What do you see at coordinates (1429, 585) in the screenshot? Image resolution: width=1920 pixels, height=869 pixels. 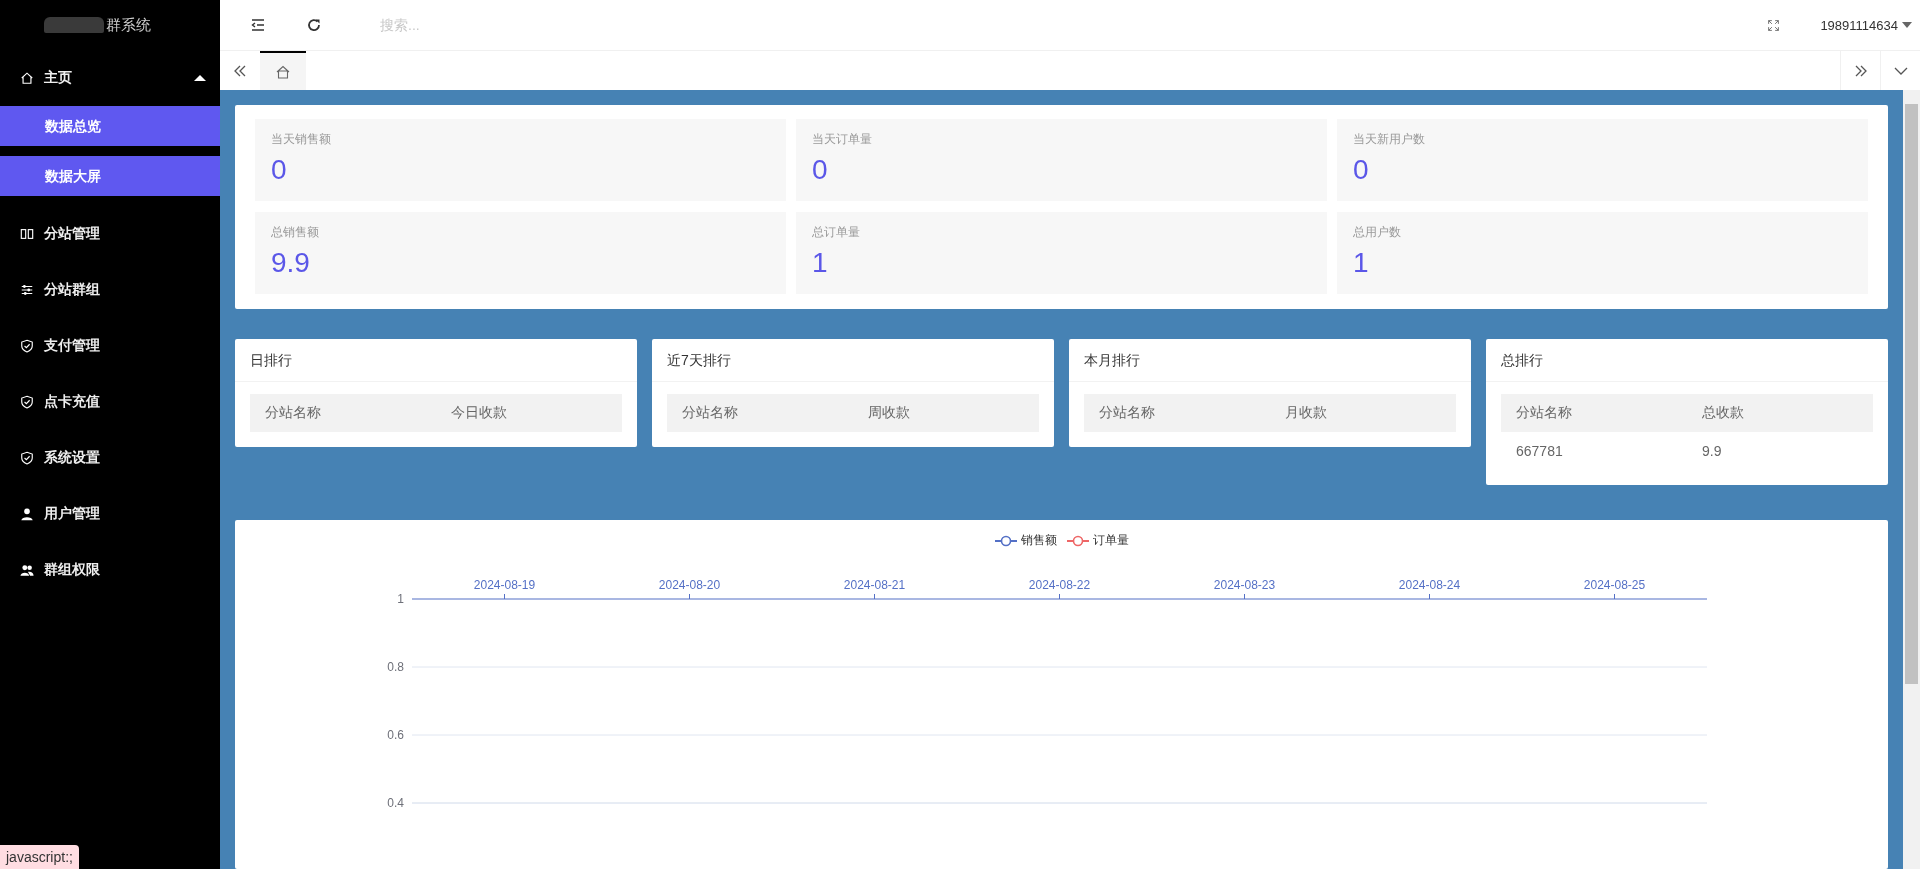 I see `x-tick-label: 2024-08-24` at bounding box center [1429, 585].